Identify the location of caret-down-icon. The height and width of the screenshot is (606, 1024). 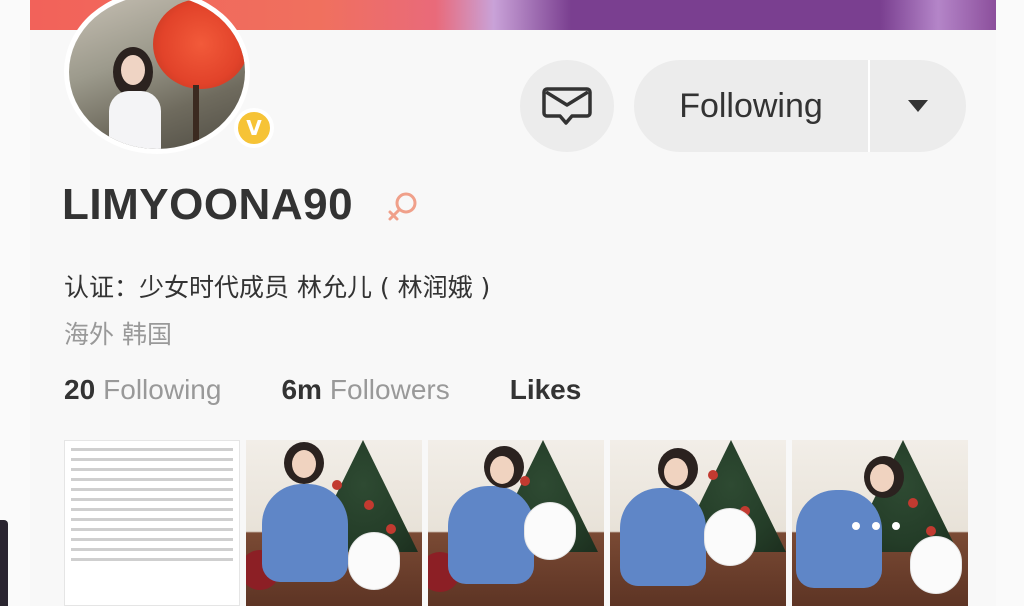
(918, 106).